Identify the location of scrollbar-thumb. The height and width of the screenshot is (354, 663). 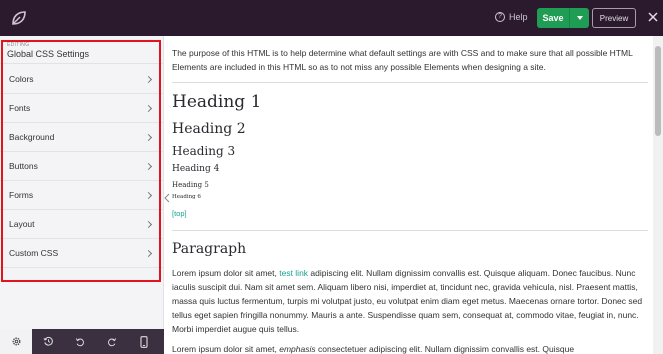
(658, 91).